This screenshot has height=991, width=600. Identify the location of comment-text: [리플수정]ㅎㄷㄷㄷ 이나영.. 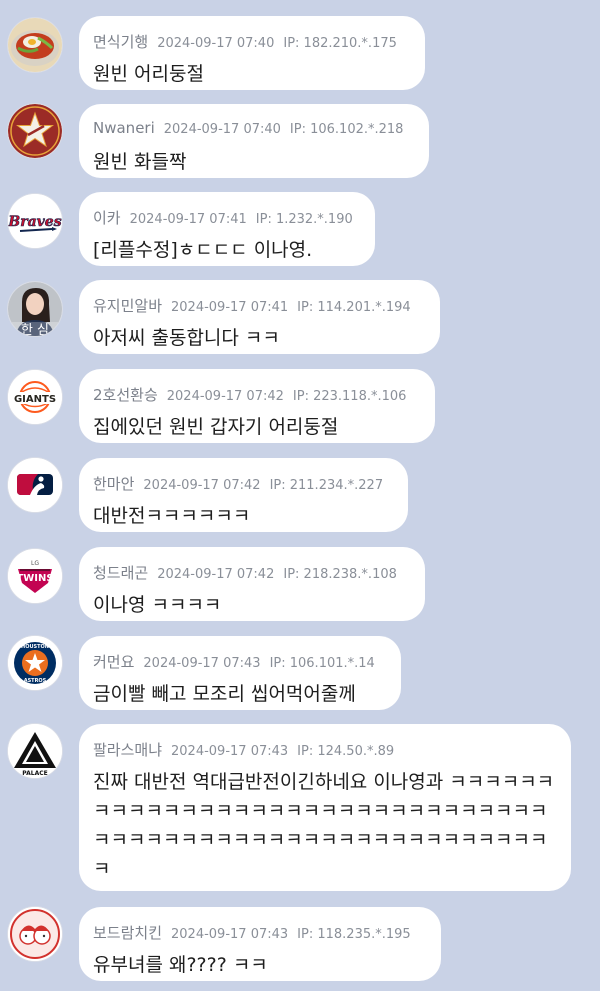
(203, 250).